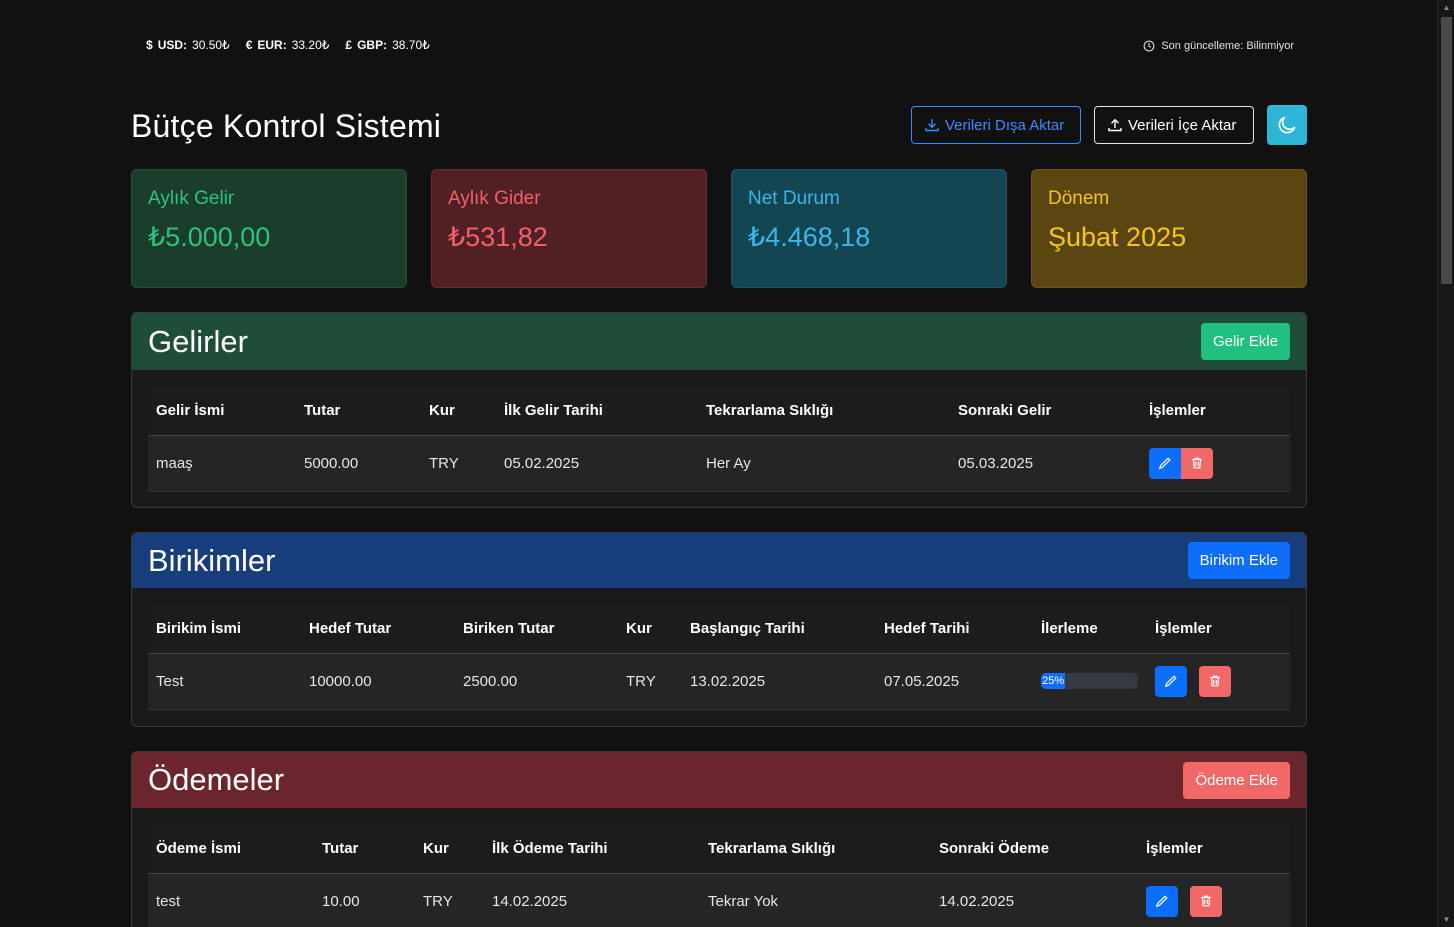  Describe the element at coordinates (1445, 463) in the screenshot. I see `vertical-scrollbar: ▲ ▼` at that location.